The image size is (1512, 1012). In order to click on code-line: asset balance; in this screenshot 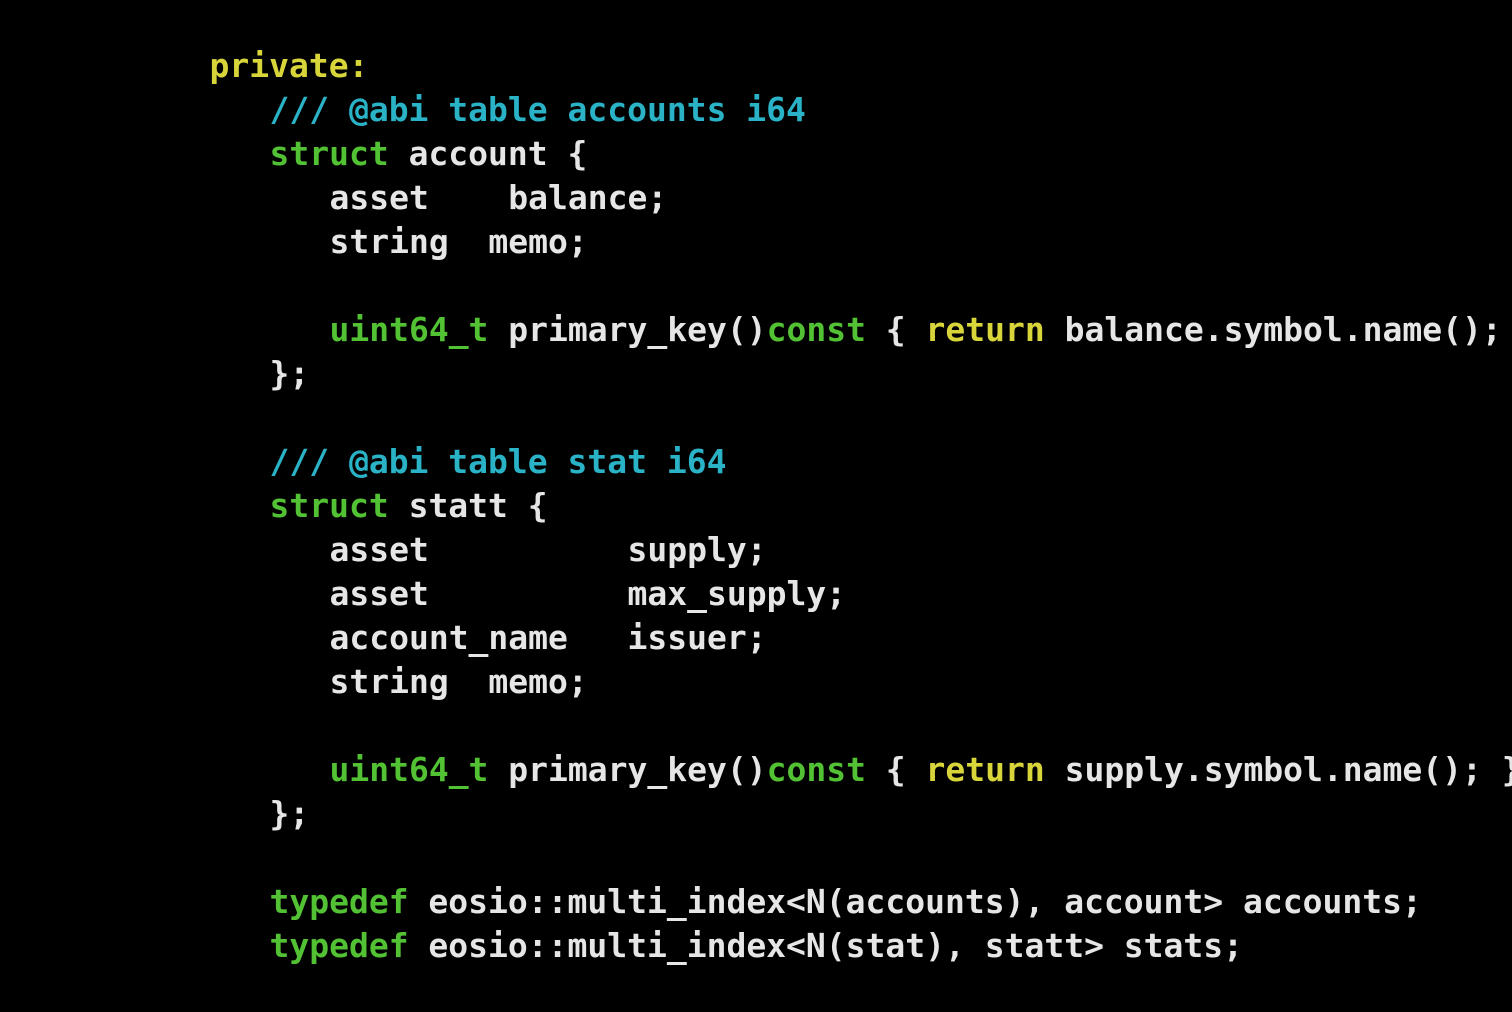, I will do `click(458, 174)`.